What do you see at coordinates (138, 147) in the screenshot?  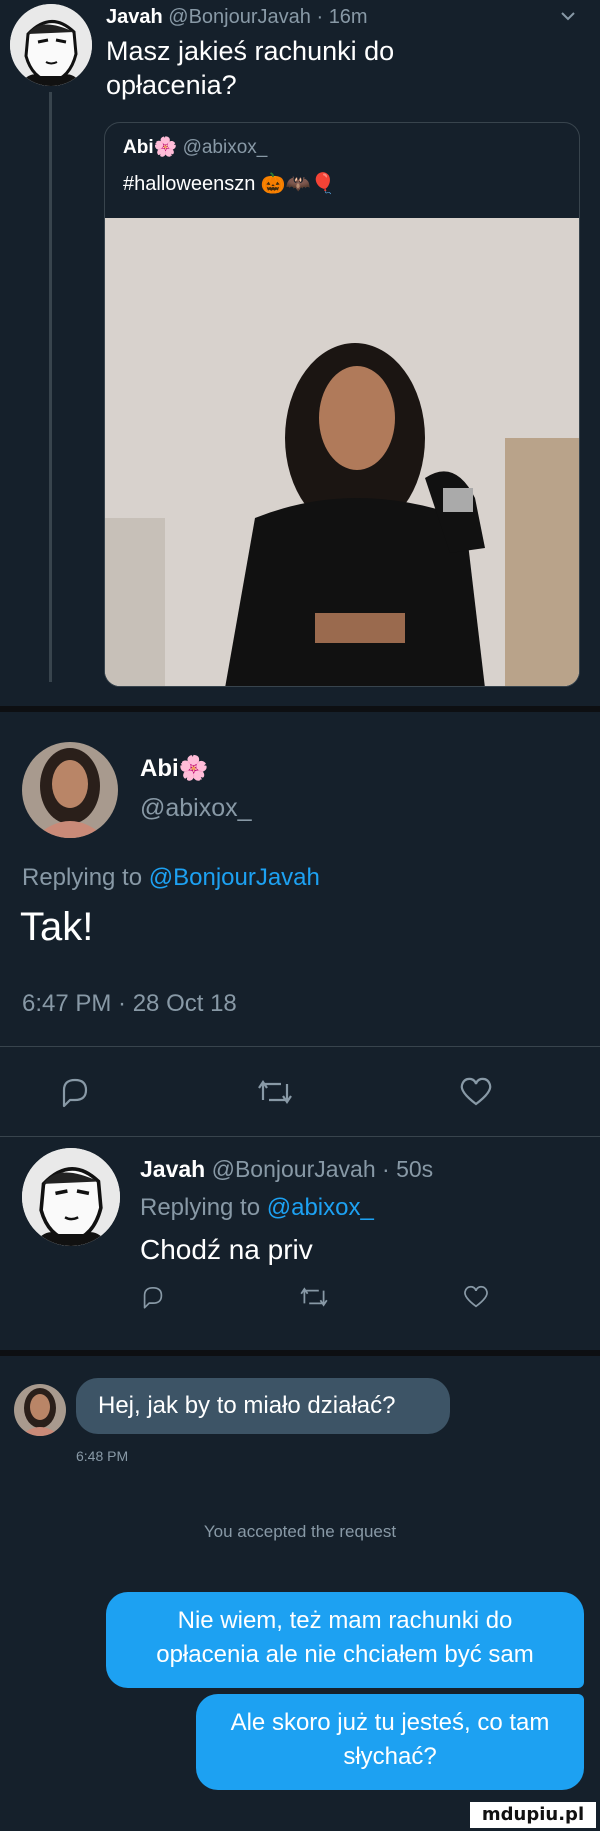 I see `quoted-author-name: Abi` at bounding box center [138, 147].